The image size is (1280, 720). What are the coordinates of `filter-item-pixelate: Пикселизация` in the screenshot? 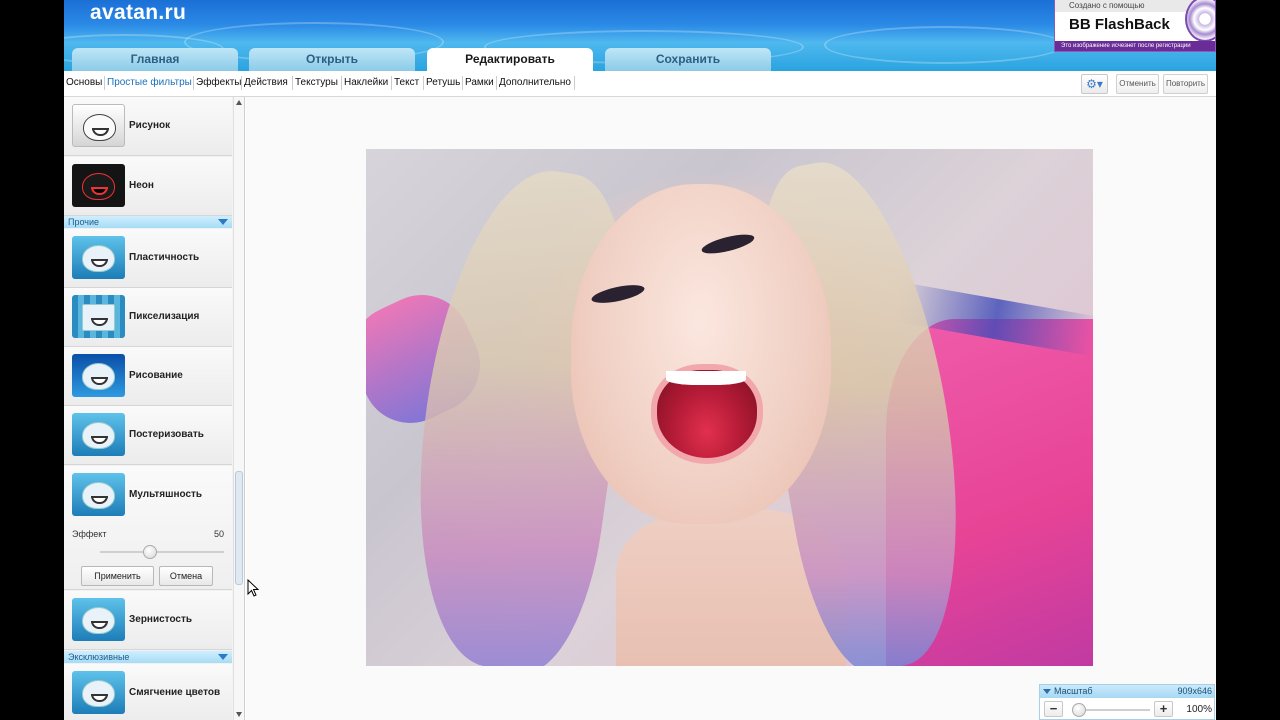 It's located at (148, 317).